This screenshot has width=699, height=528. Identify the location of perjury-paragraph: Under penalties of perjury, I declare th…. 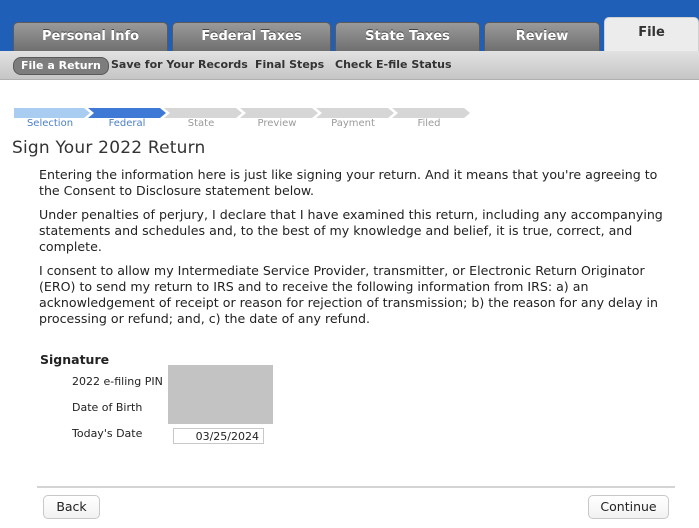
(351, 230).